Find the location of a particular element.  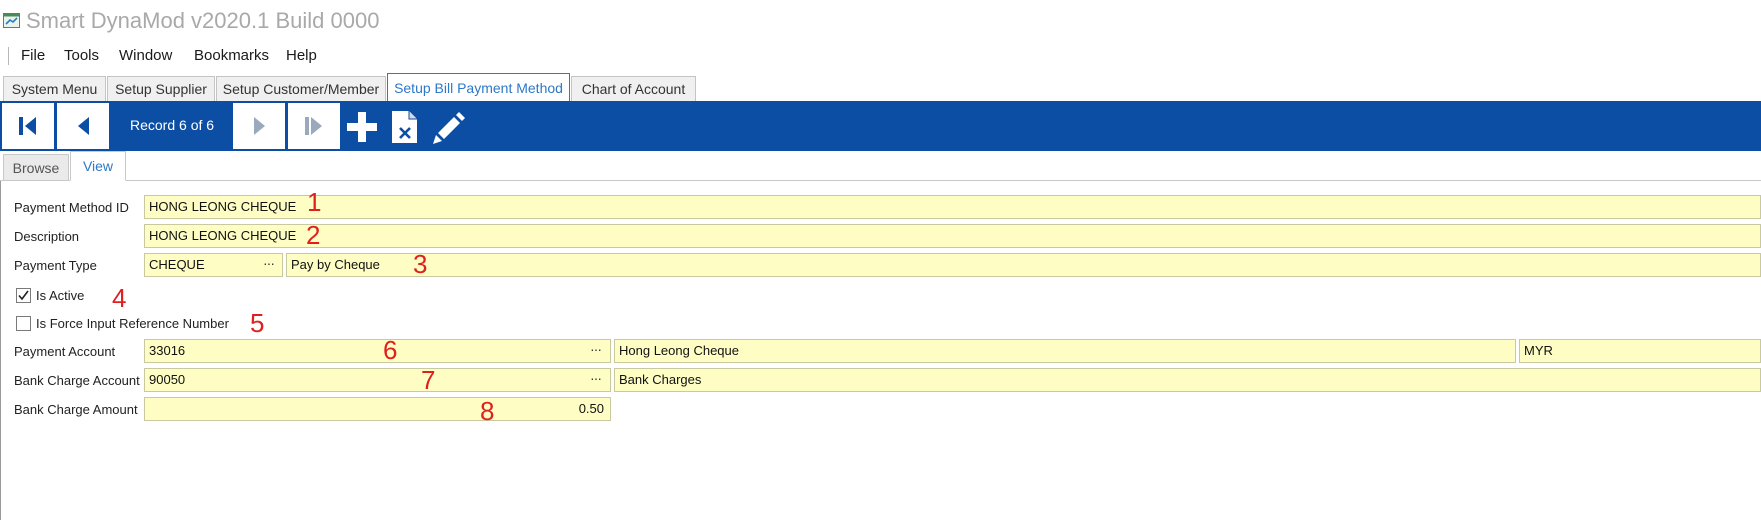

payment-account-label: Payment Account is located at coordinates (65, 351).